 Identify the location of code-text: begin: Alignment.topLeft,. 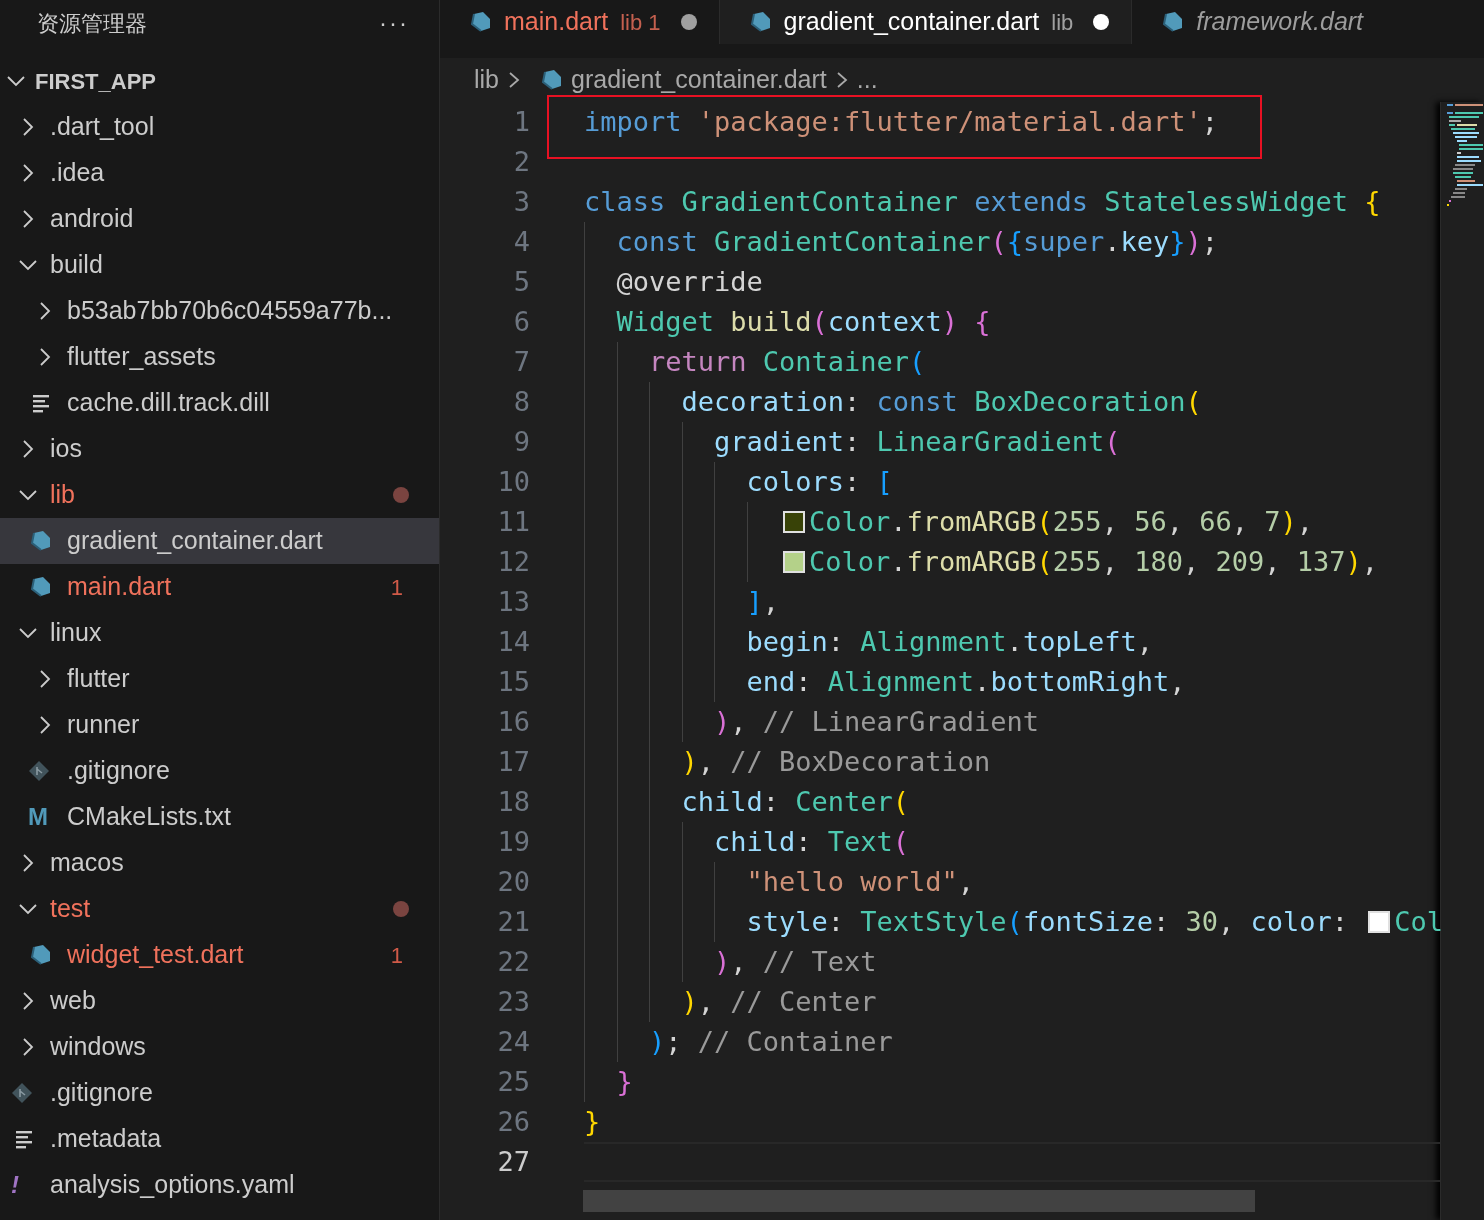
(949, 641).